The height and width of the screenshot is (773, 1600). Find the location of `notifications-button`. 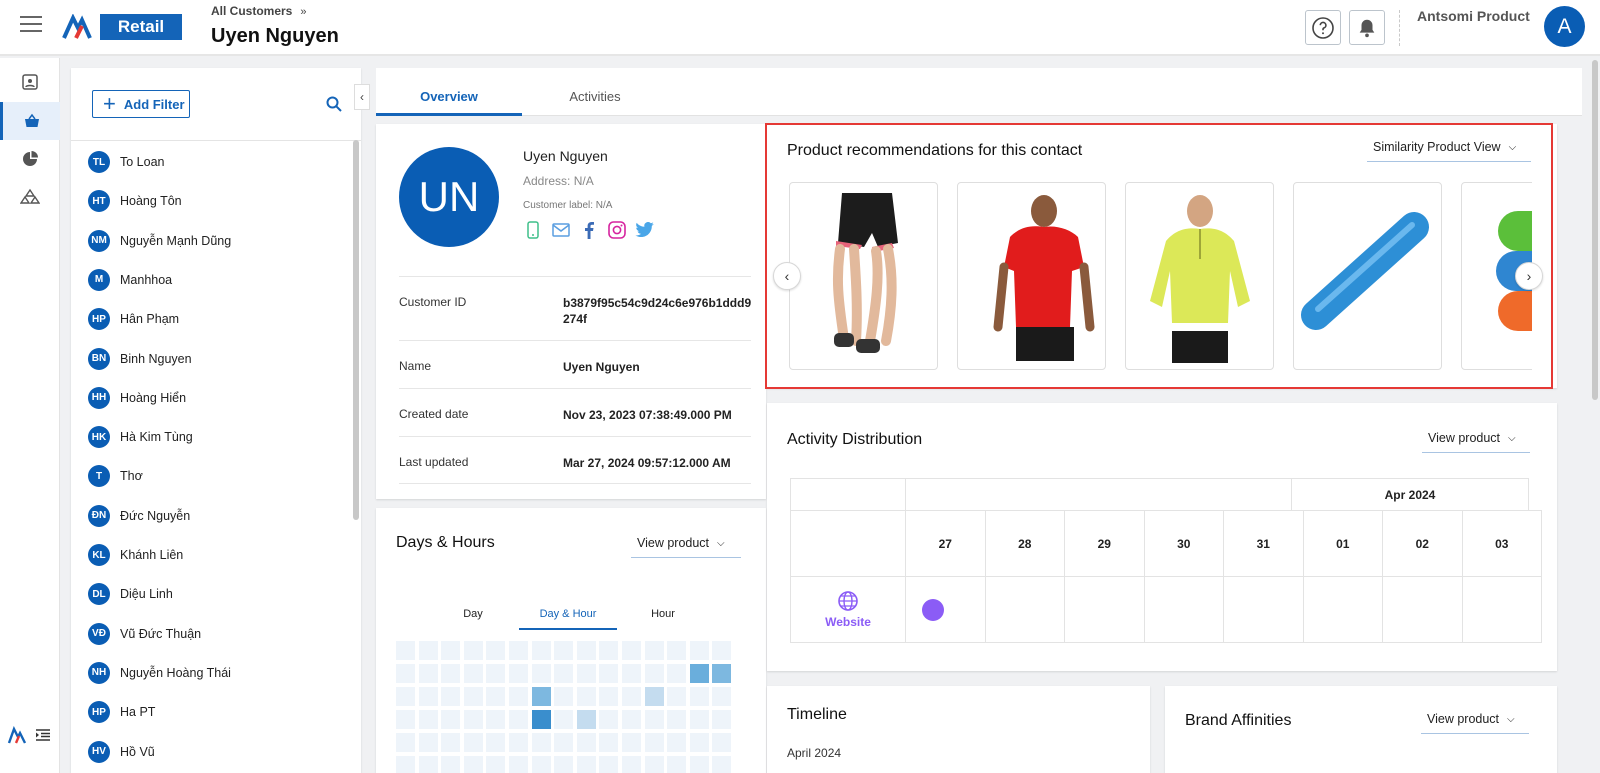

notifications-button is located at coordinates (1367, 27).